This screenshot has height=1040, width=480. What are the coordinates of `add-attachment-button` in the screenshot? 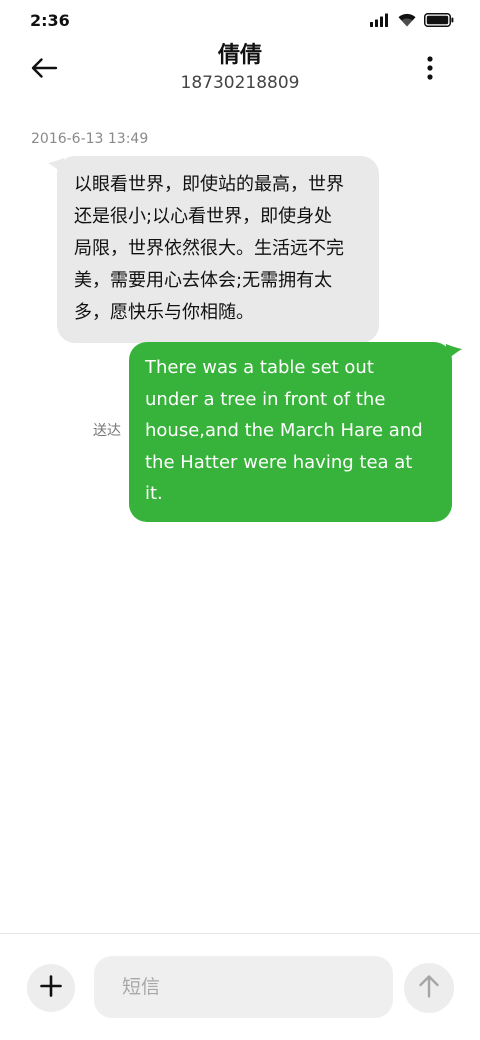 It's located at (51, 988).